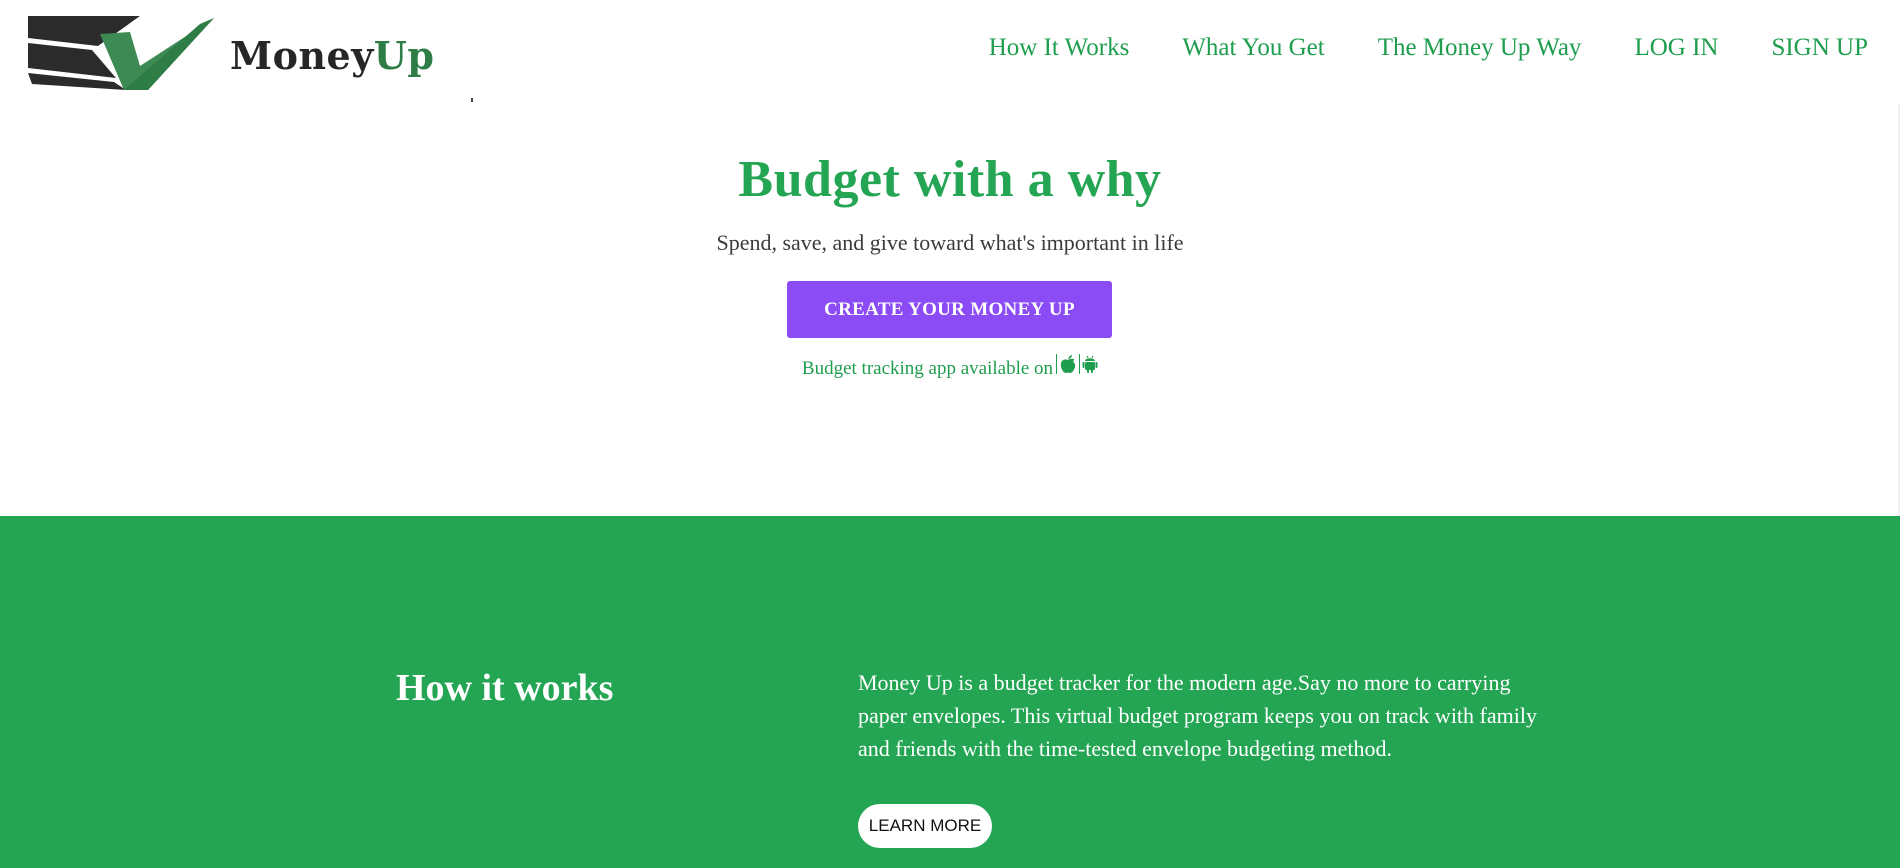  I want to click on how-it-works-title: How it works, so click(505, 688).